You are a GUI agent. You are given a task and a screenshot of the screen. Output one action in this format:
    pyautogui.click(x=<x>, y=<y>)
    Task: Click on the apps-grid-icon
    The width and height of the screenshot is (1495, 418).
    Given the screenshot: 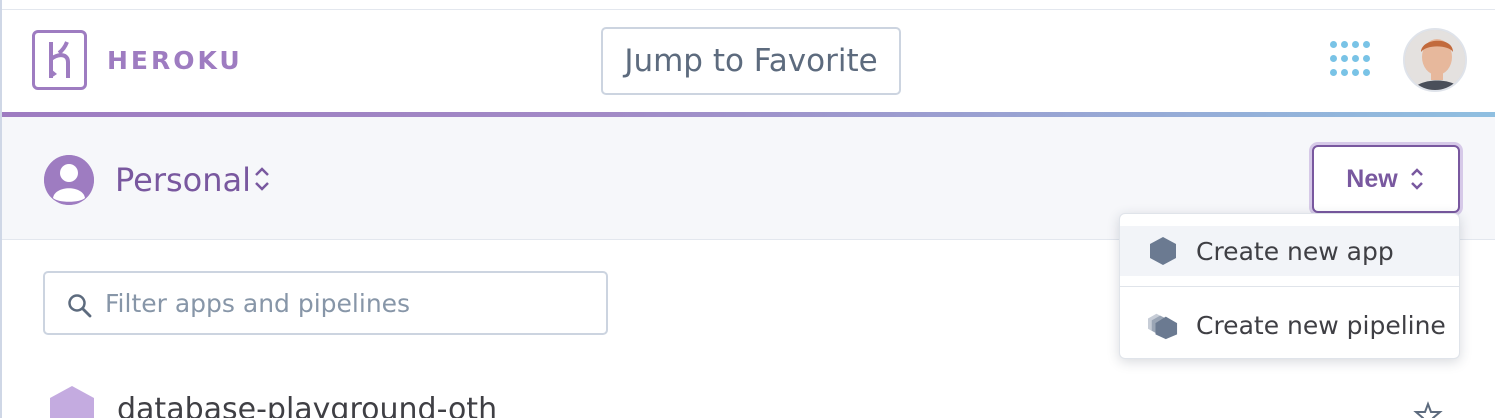 What is the action you would take?
    pyautogui.click(x=1350, y=60)
    